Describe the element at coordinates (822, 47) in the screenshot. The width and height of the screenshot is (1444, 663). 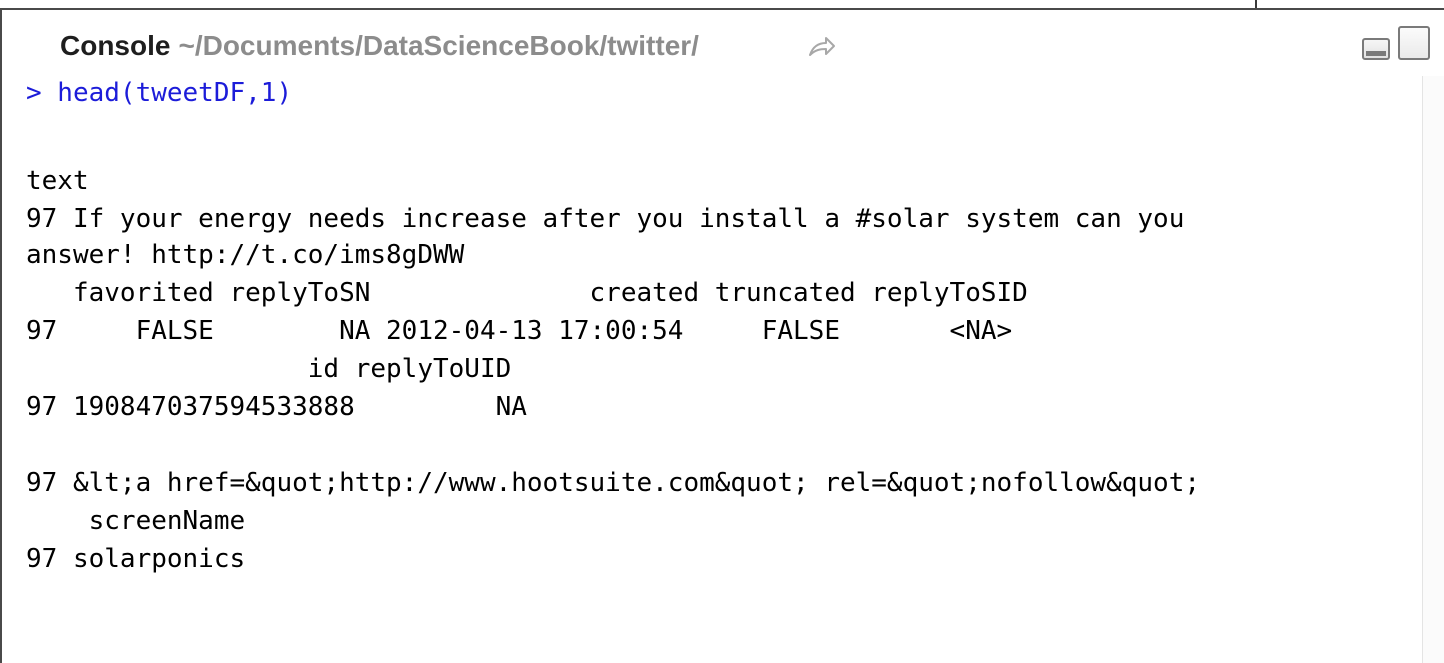
I see `share-arrow-icon` at that location.